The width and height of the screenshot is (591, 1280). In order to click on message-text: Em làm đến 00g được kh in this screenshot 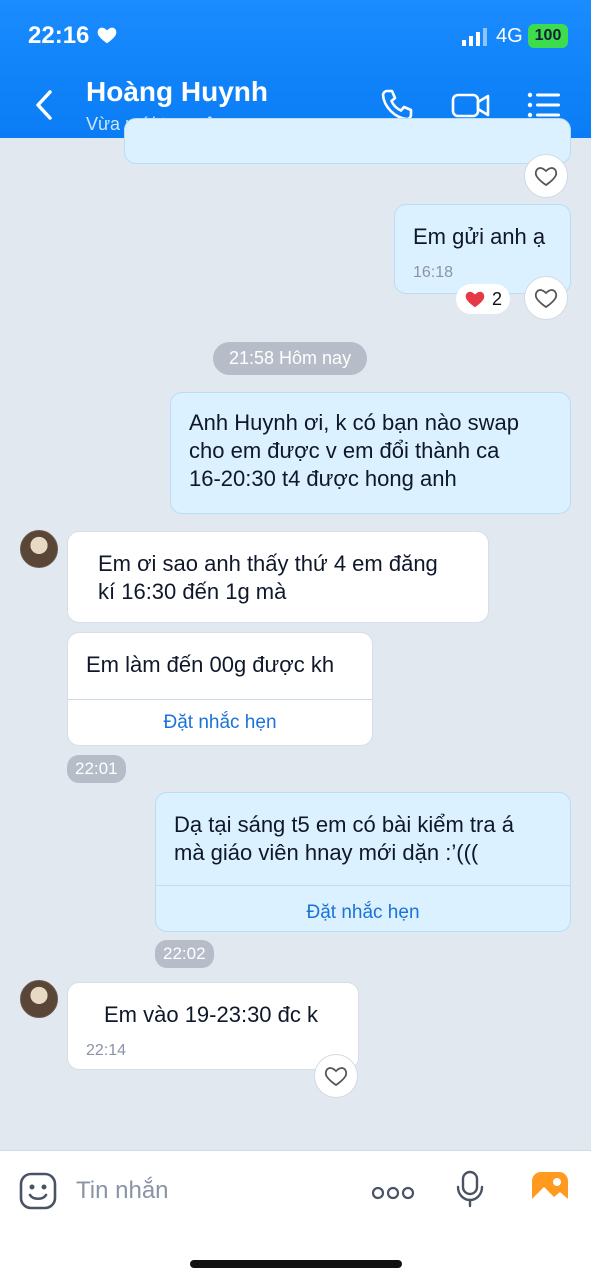, I will do `click(210, 664)`.